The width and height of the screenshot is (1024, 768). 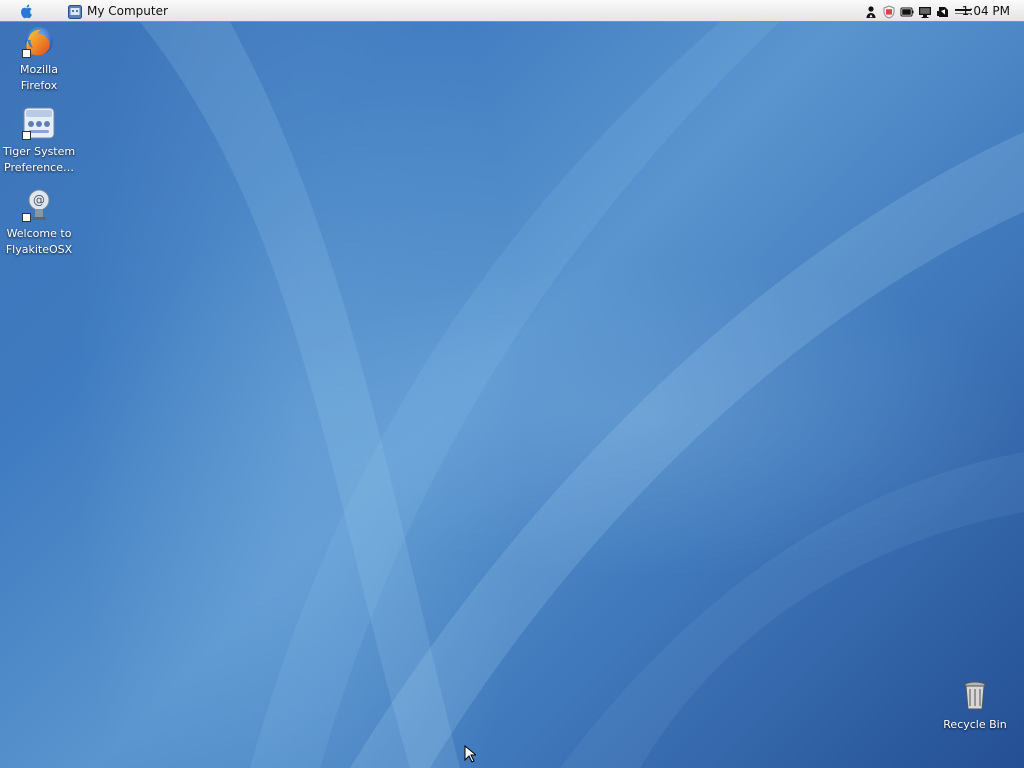 I want to click on apple-menu-icon, so click(x=27, y=11).